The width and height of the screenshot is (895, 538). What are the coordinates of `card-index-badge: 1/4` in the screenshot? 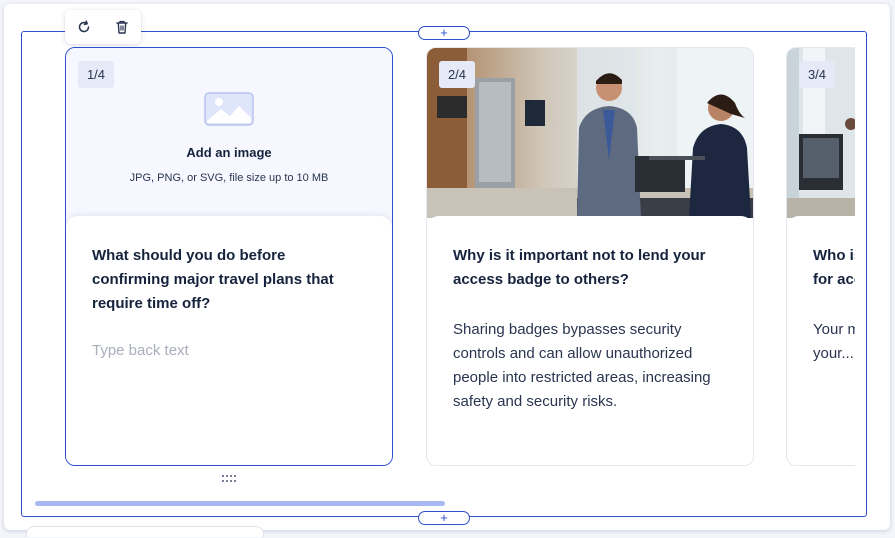 It's located at (96, 74).